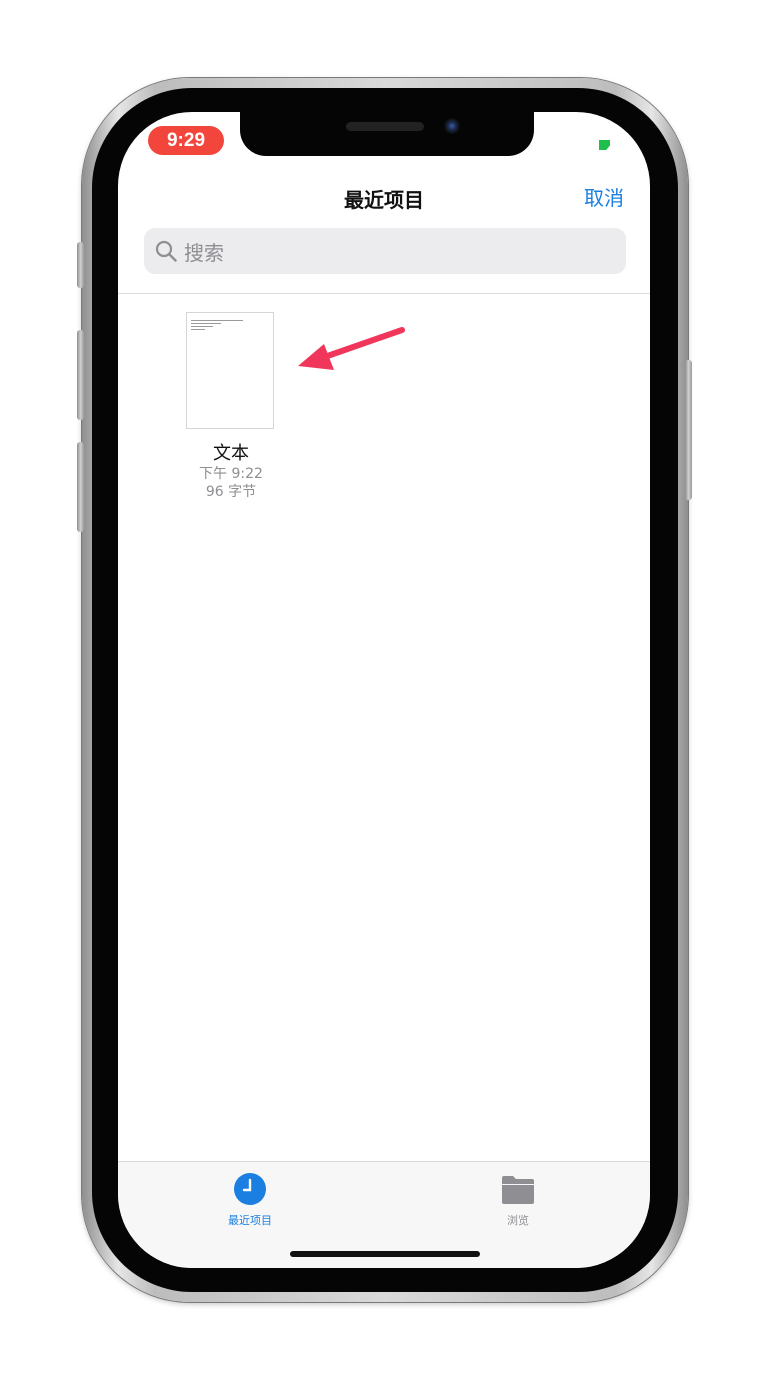  Describe the element at coordinates (351, 348) in the screenshot. I see `annotation-arrow-icon` at that location.